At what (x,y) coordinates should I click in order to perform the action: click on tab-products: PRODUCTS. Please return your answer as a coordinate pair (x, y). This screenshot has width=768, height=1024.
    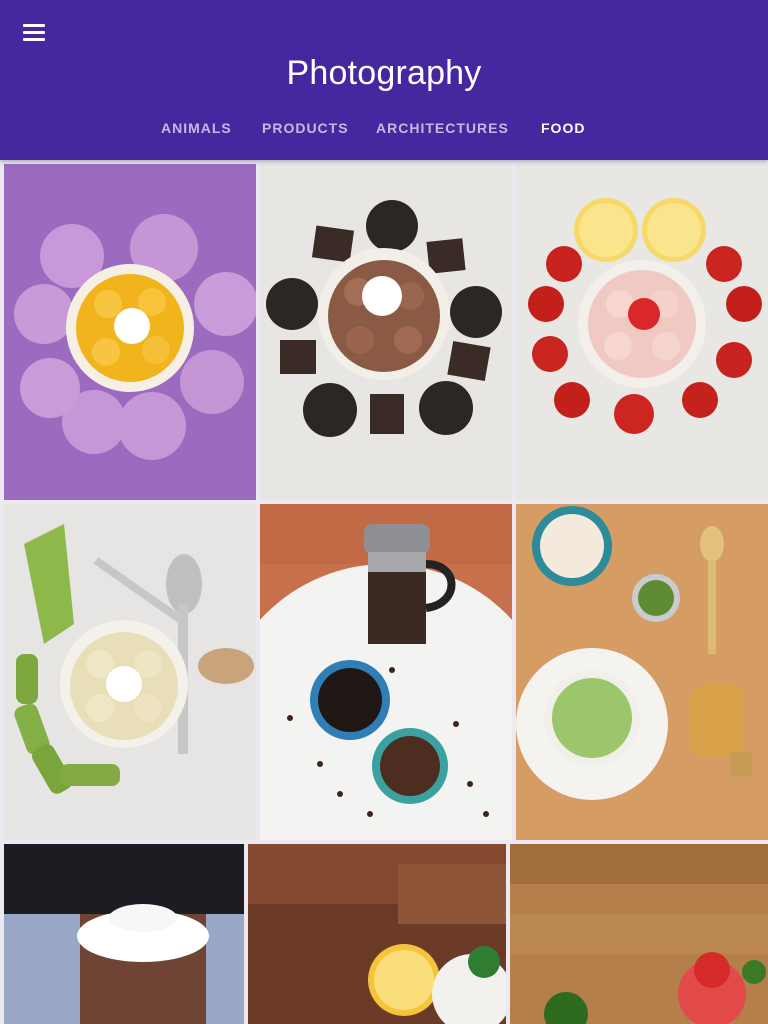
    Looking at the image, I should click on (305, 128).